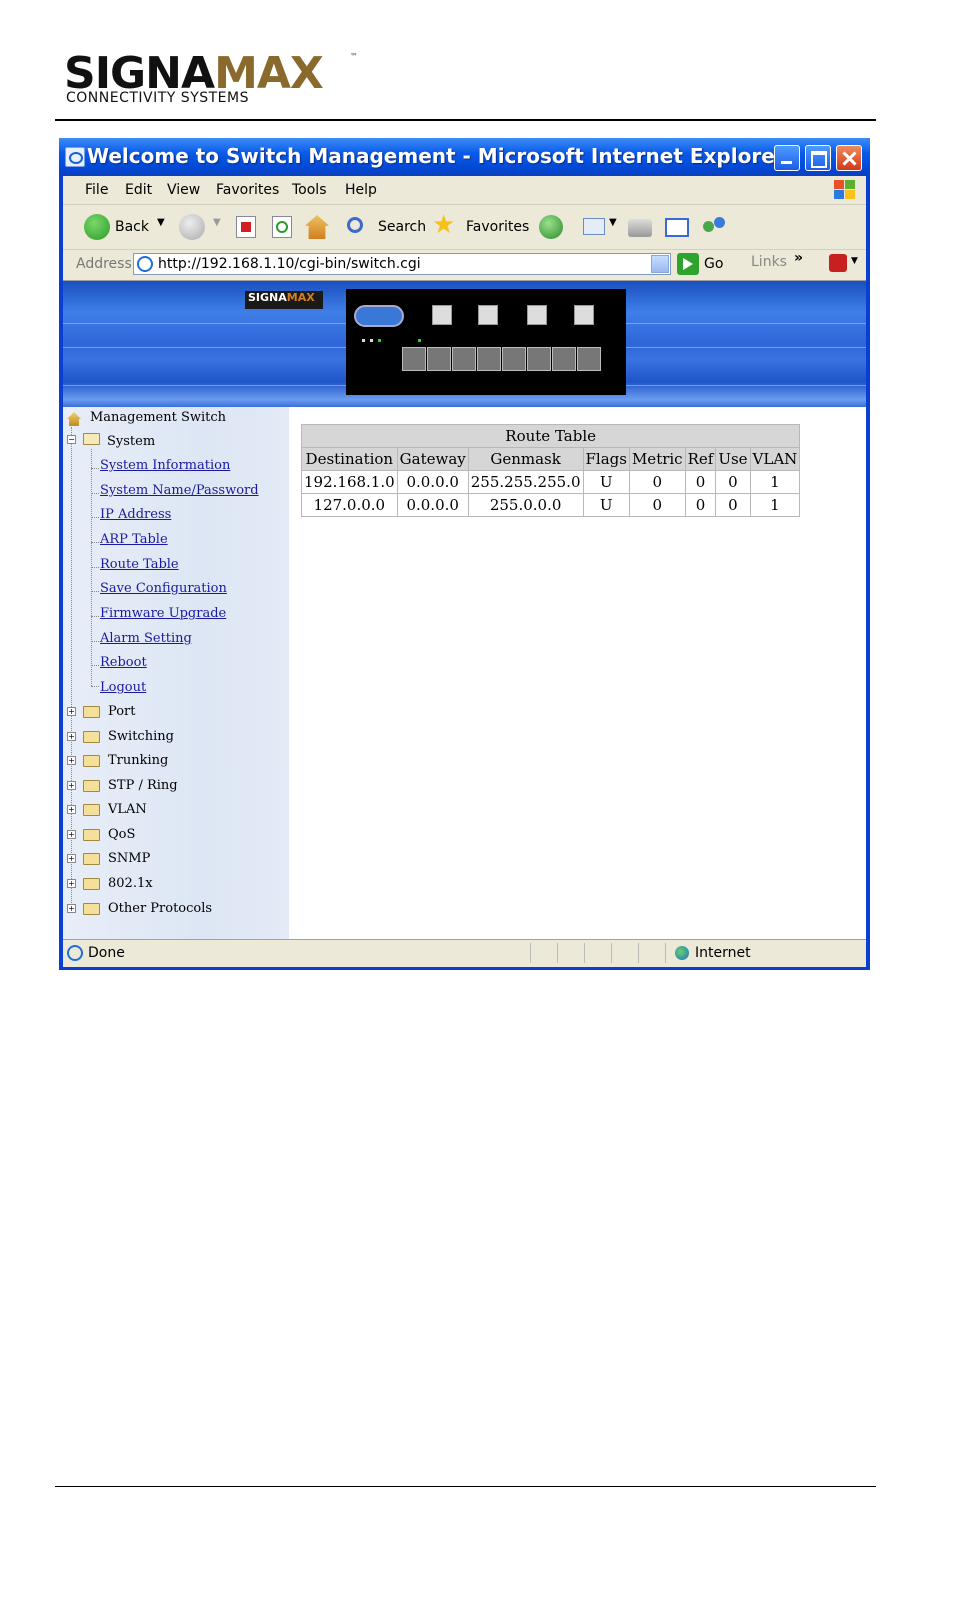 The height and width of the screenshot is (1605, 954). Describe the element at coordinates (214, 80) in the screenshot. I see `signamax-logo: SIGNAMAX ™ CONNECTIVITY SYSTEMS` at that location.